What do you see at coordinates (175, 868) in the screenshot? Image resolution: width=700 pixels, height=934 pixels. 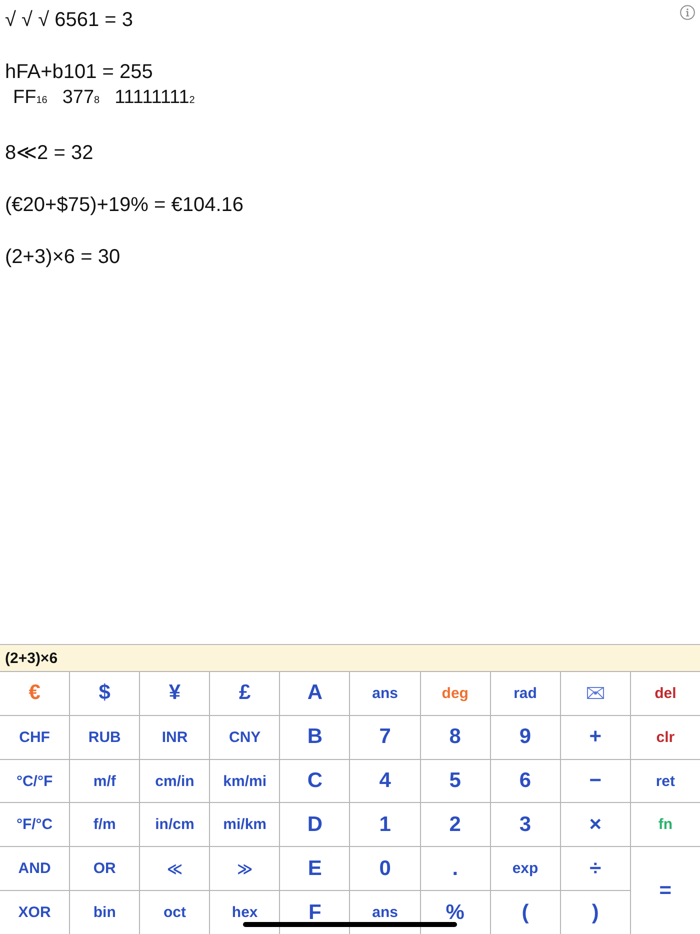 I see `keypad-key: ≪` at bounding box center [175, 868].